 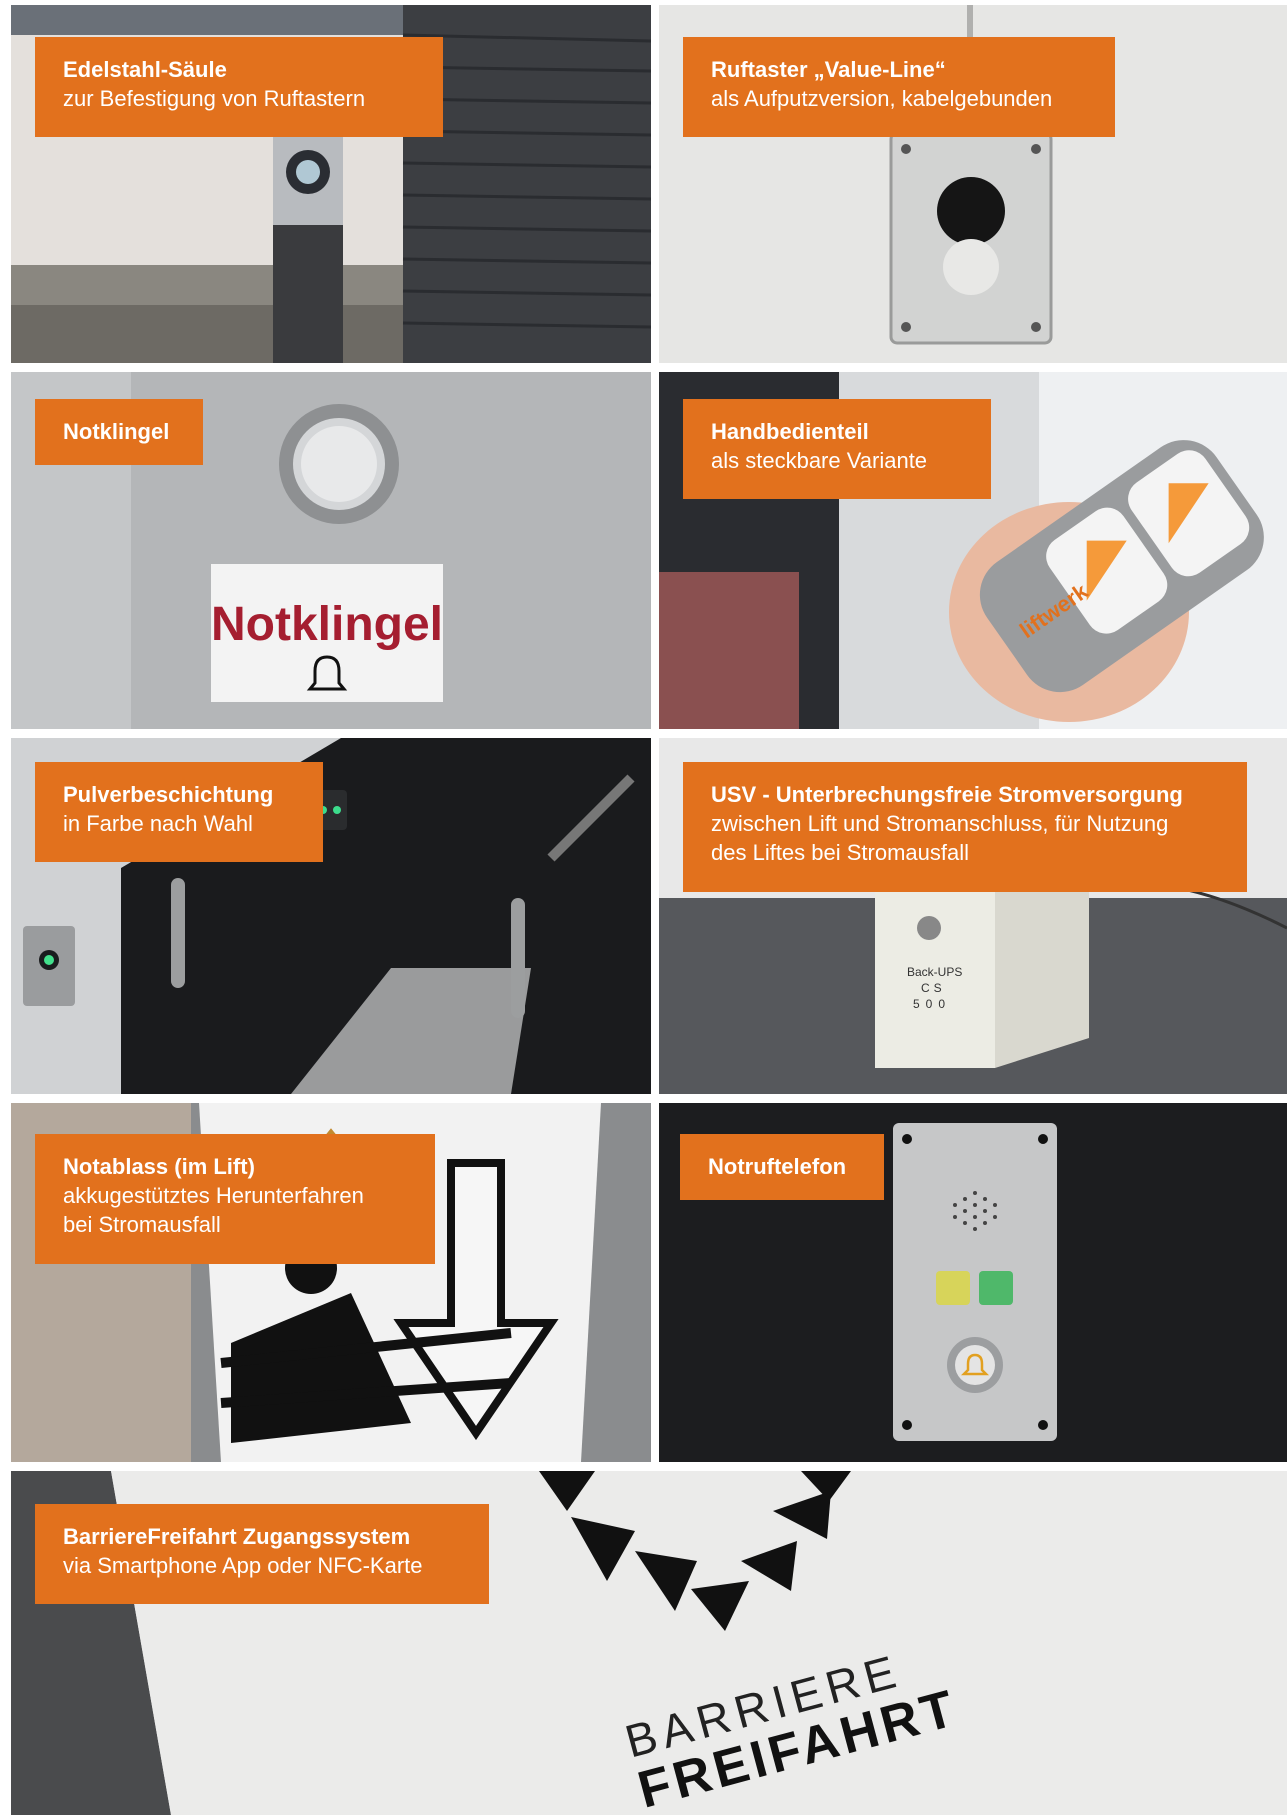 What do you see at coordinates (934, 972) in the screenshot?
I see `ups-model-text: Back-UPS` at bounding box center [934, 972].